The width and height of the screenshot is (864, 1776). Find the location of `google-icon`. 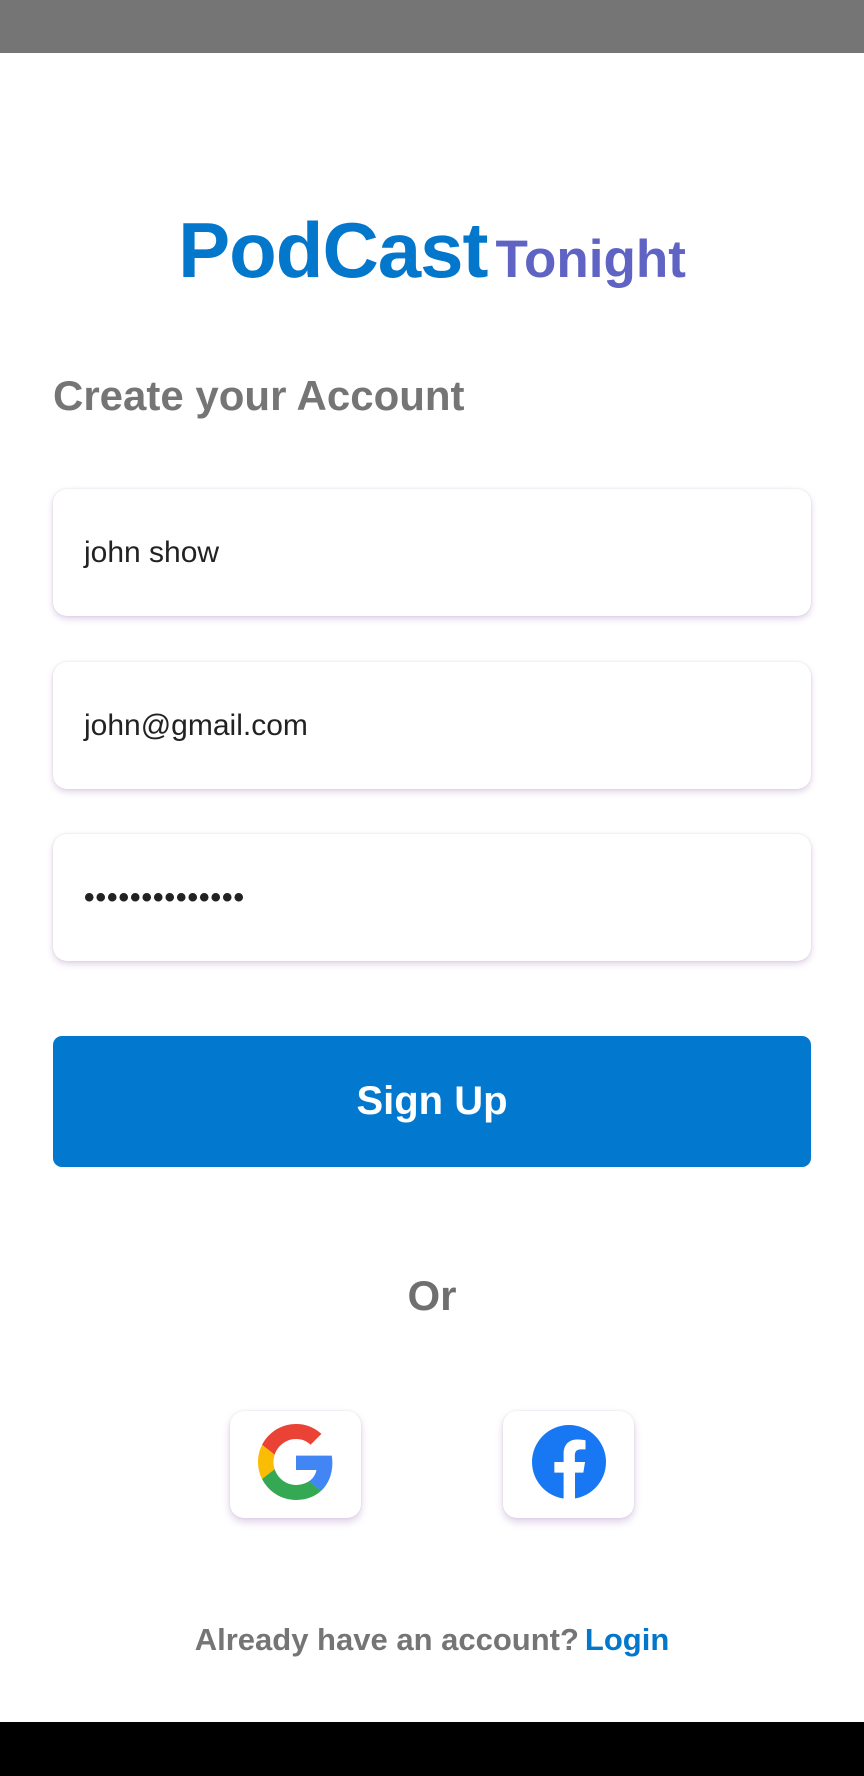

google-icon is located at coordinates (295, 1464).